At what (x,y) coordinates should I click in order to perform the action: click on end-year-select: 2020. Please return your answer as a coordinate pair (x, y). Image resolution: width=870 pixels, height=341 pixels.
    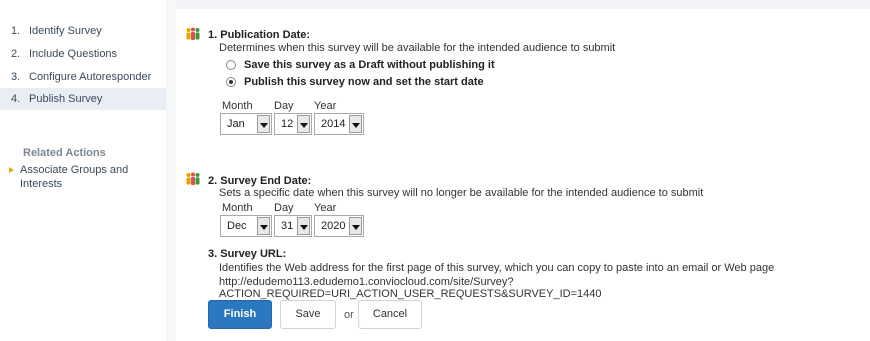
    Looking at the image, I should click on (339, 226).